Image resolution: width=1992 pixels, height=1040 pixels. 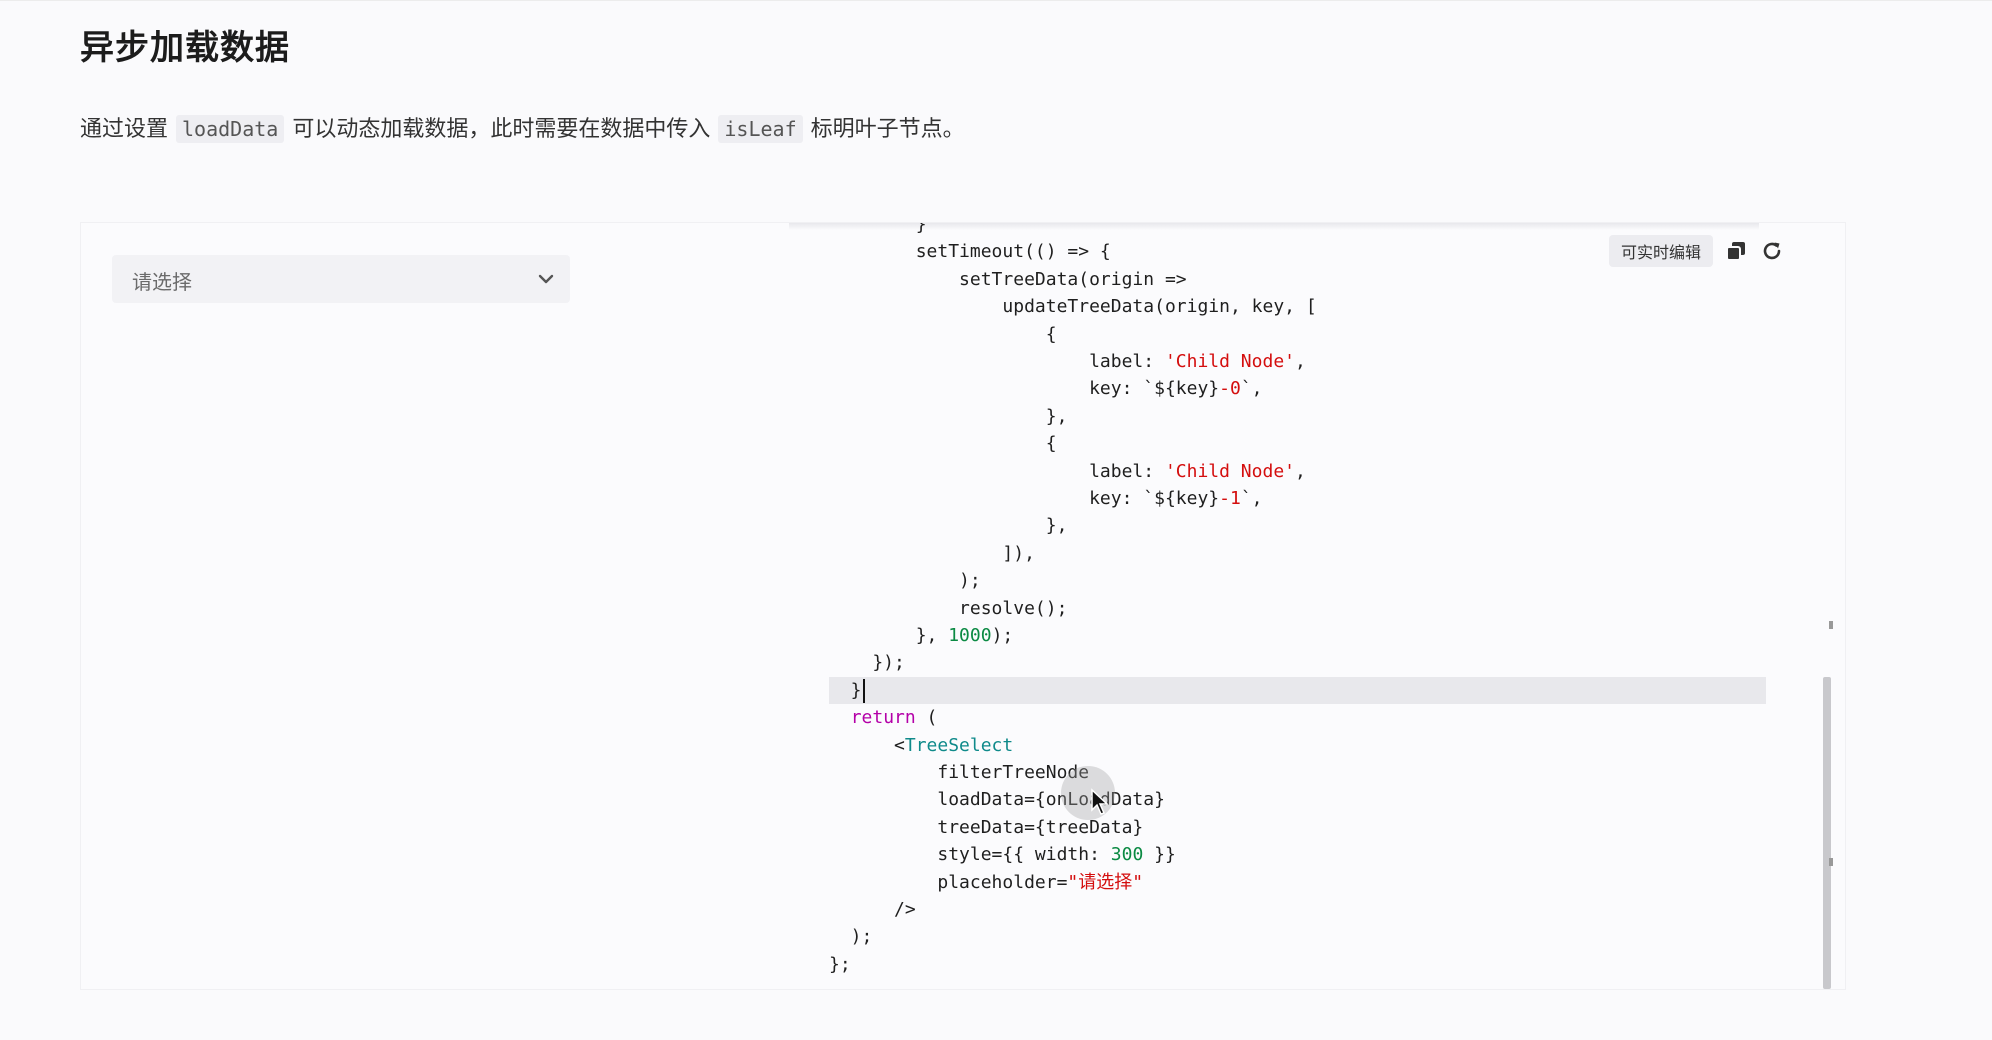 What do you see at coordinates (1297, 772) in the screenshot?
I see `code-line: filterTreeNode` at bounding box center [1297, 772].